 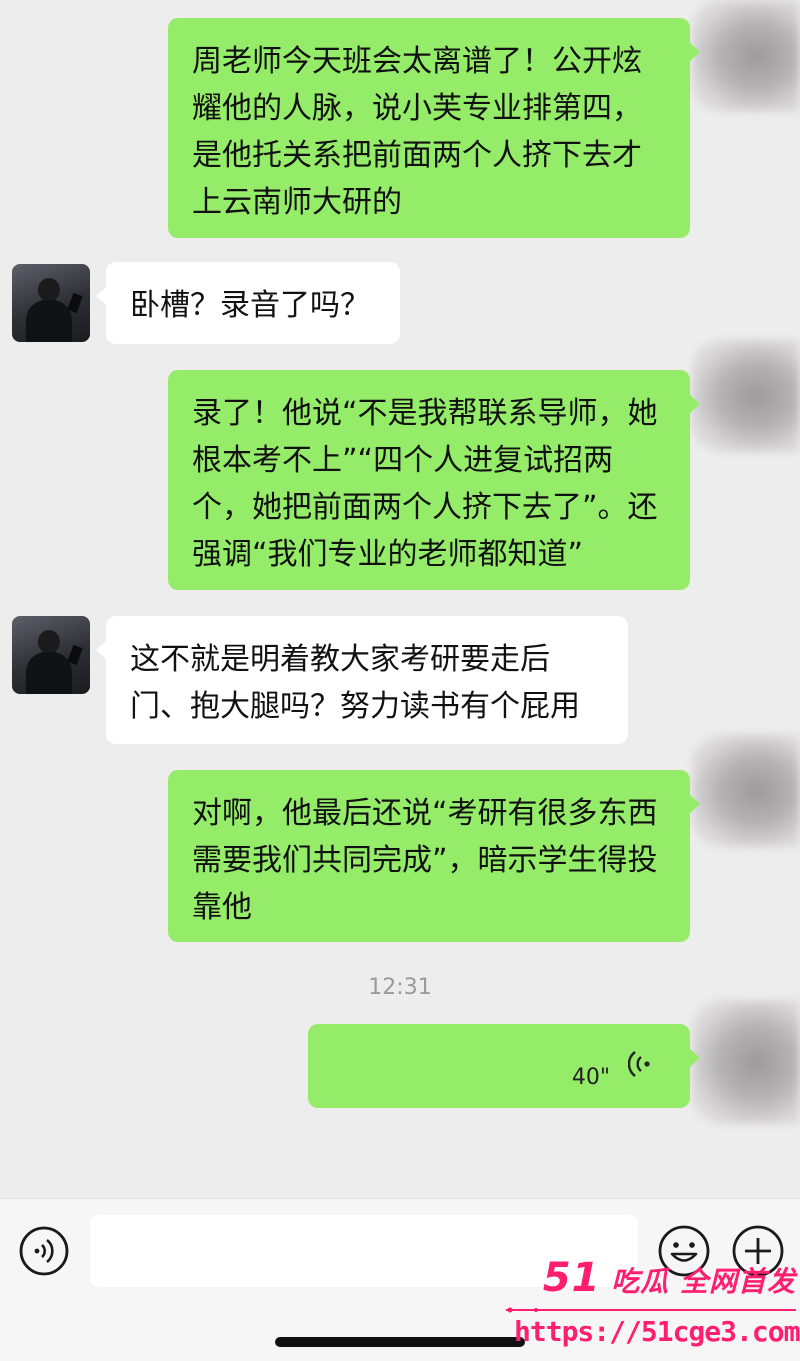 I want to click on watermark-brand-number: 51, so click(x=571, y=1278).